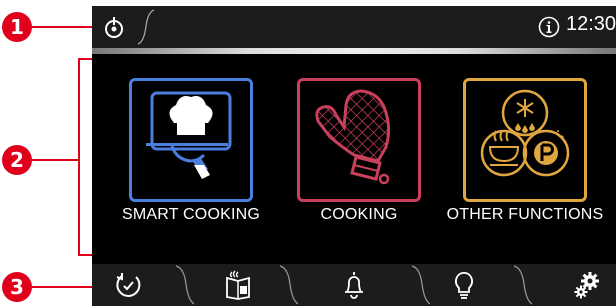  I want to click on smart-cooking-label: SMART COOKING, so click(191, 214).